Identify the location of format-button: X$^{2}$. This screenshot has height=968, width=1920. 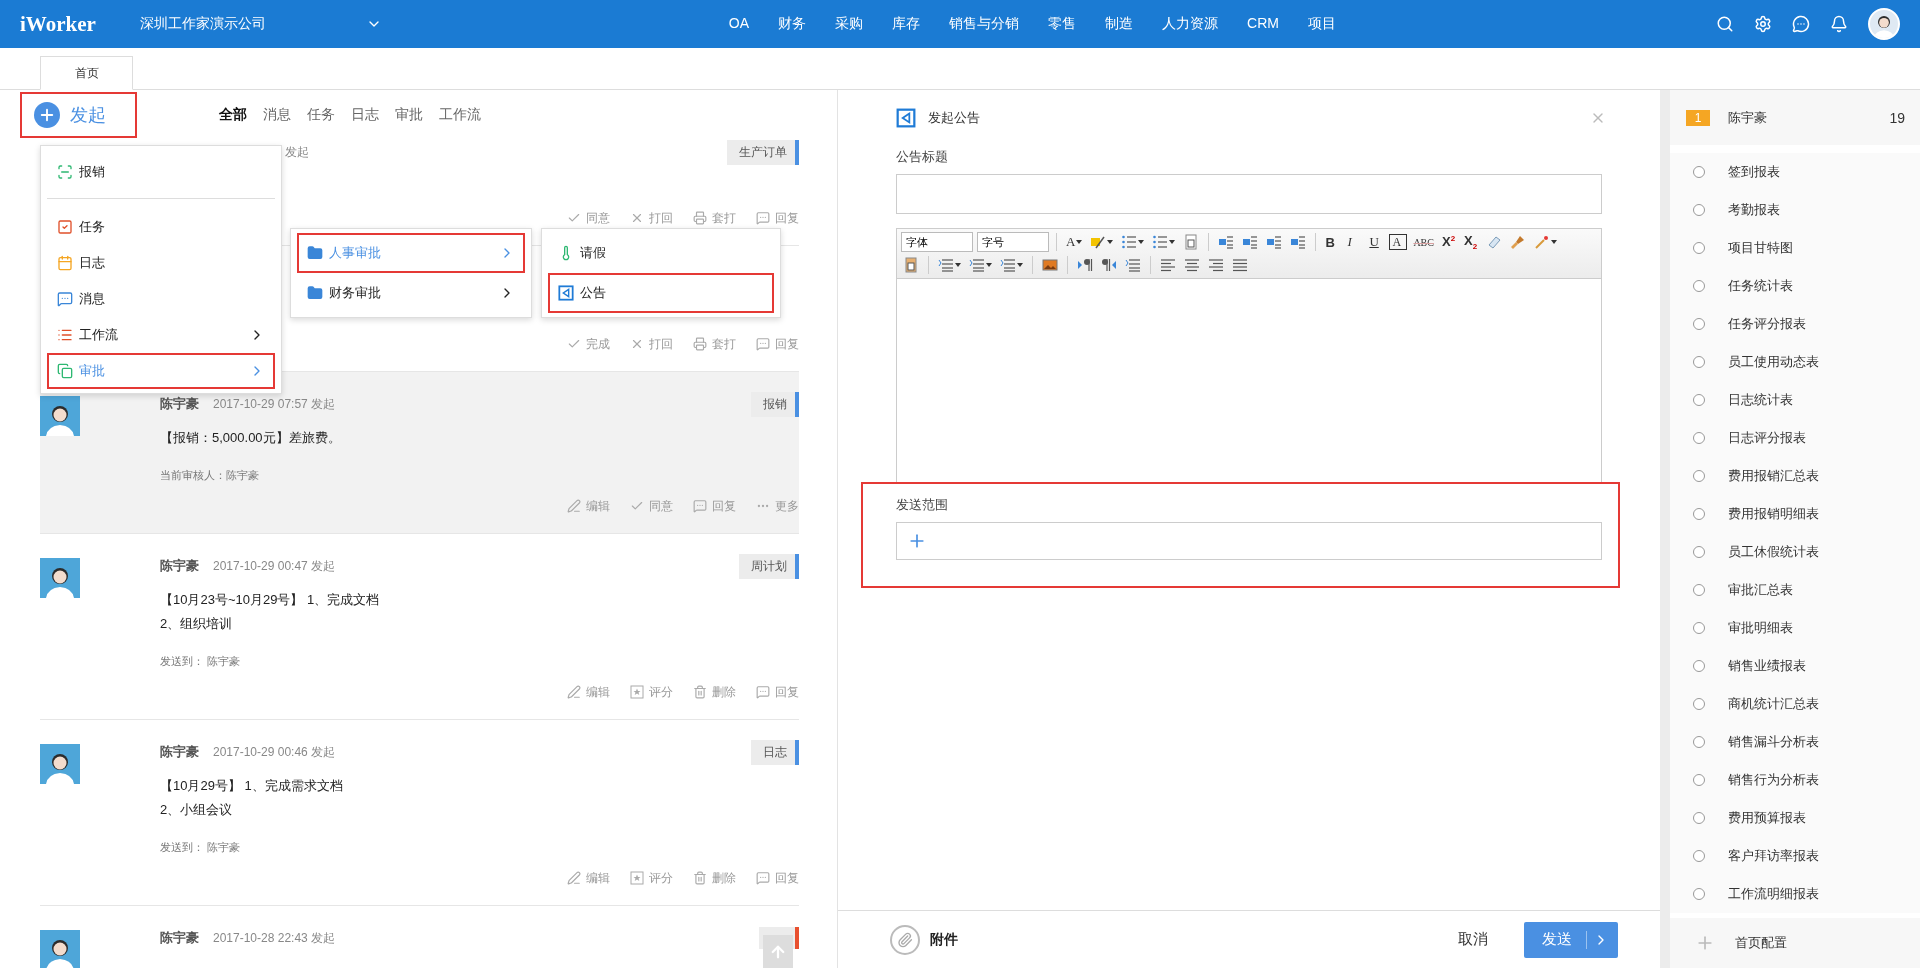
(1448, 242).